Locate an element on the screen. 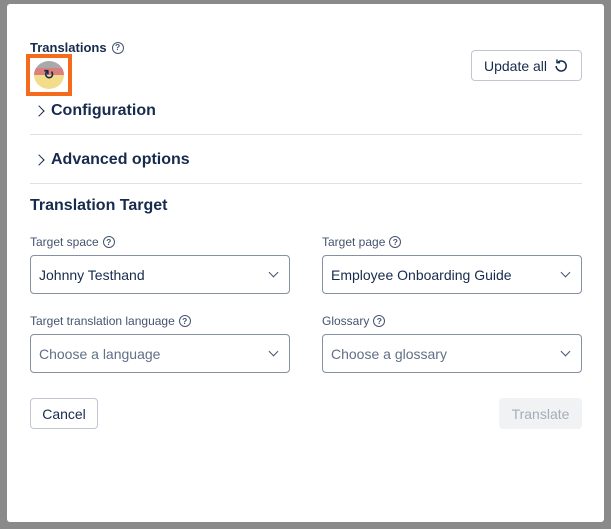 This screenshot has width=611, height=529. cancel-label: Cancel is located at coordinates (64, 413).